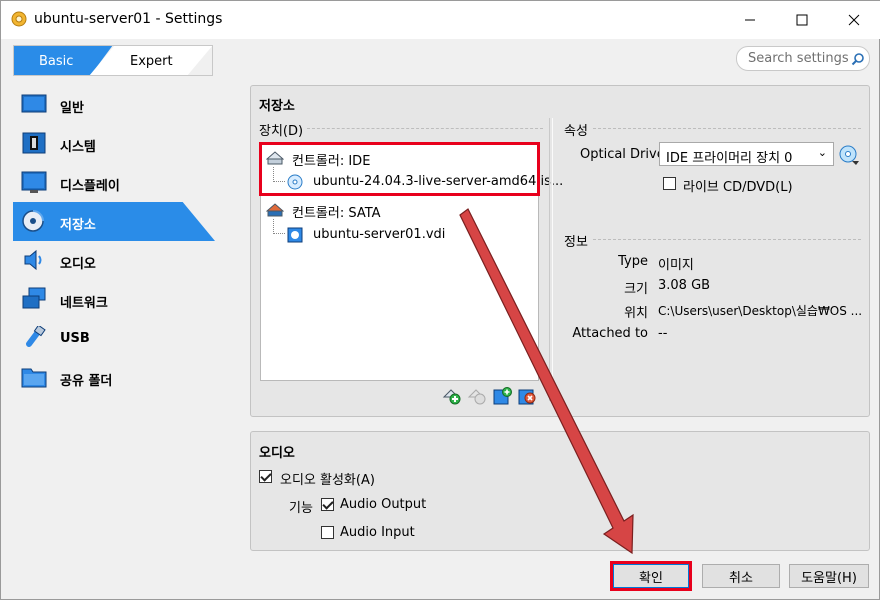 This screenshot has width=880, height=600. I want to click on sidebar-item-general: 일반, so click(114, 104).